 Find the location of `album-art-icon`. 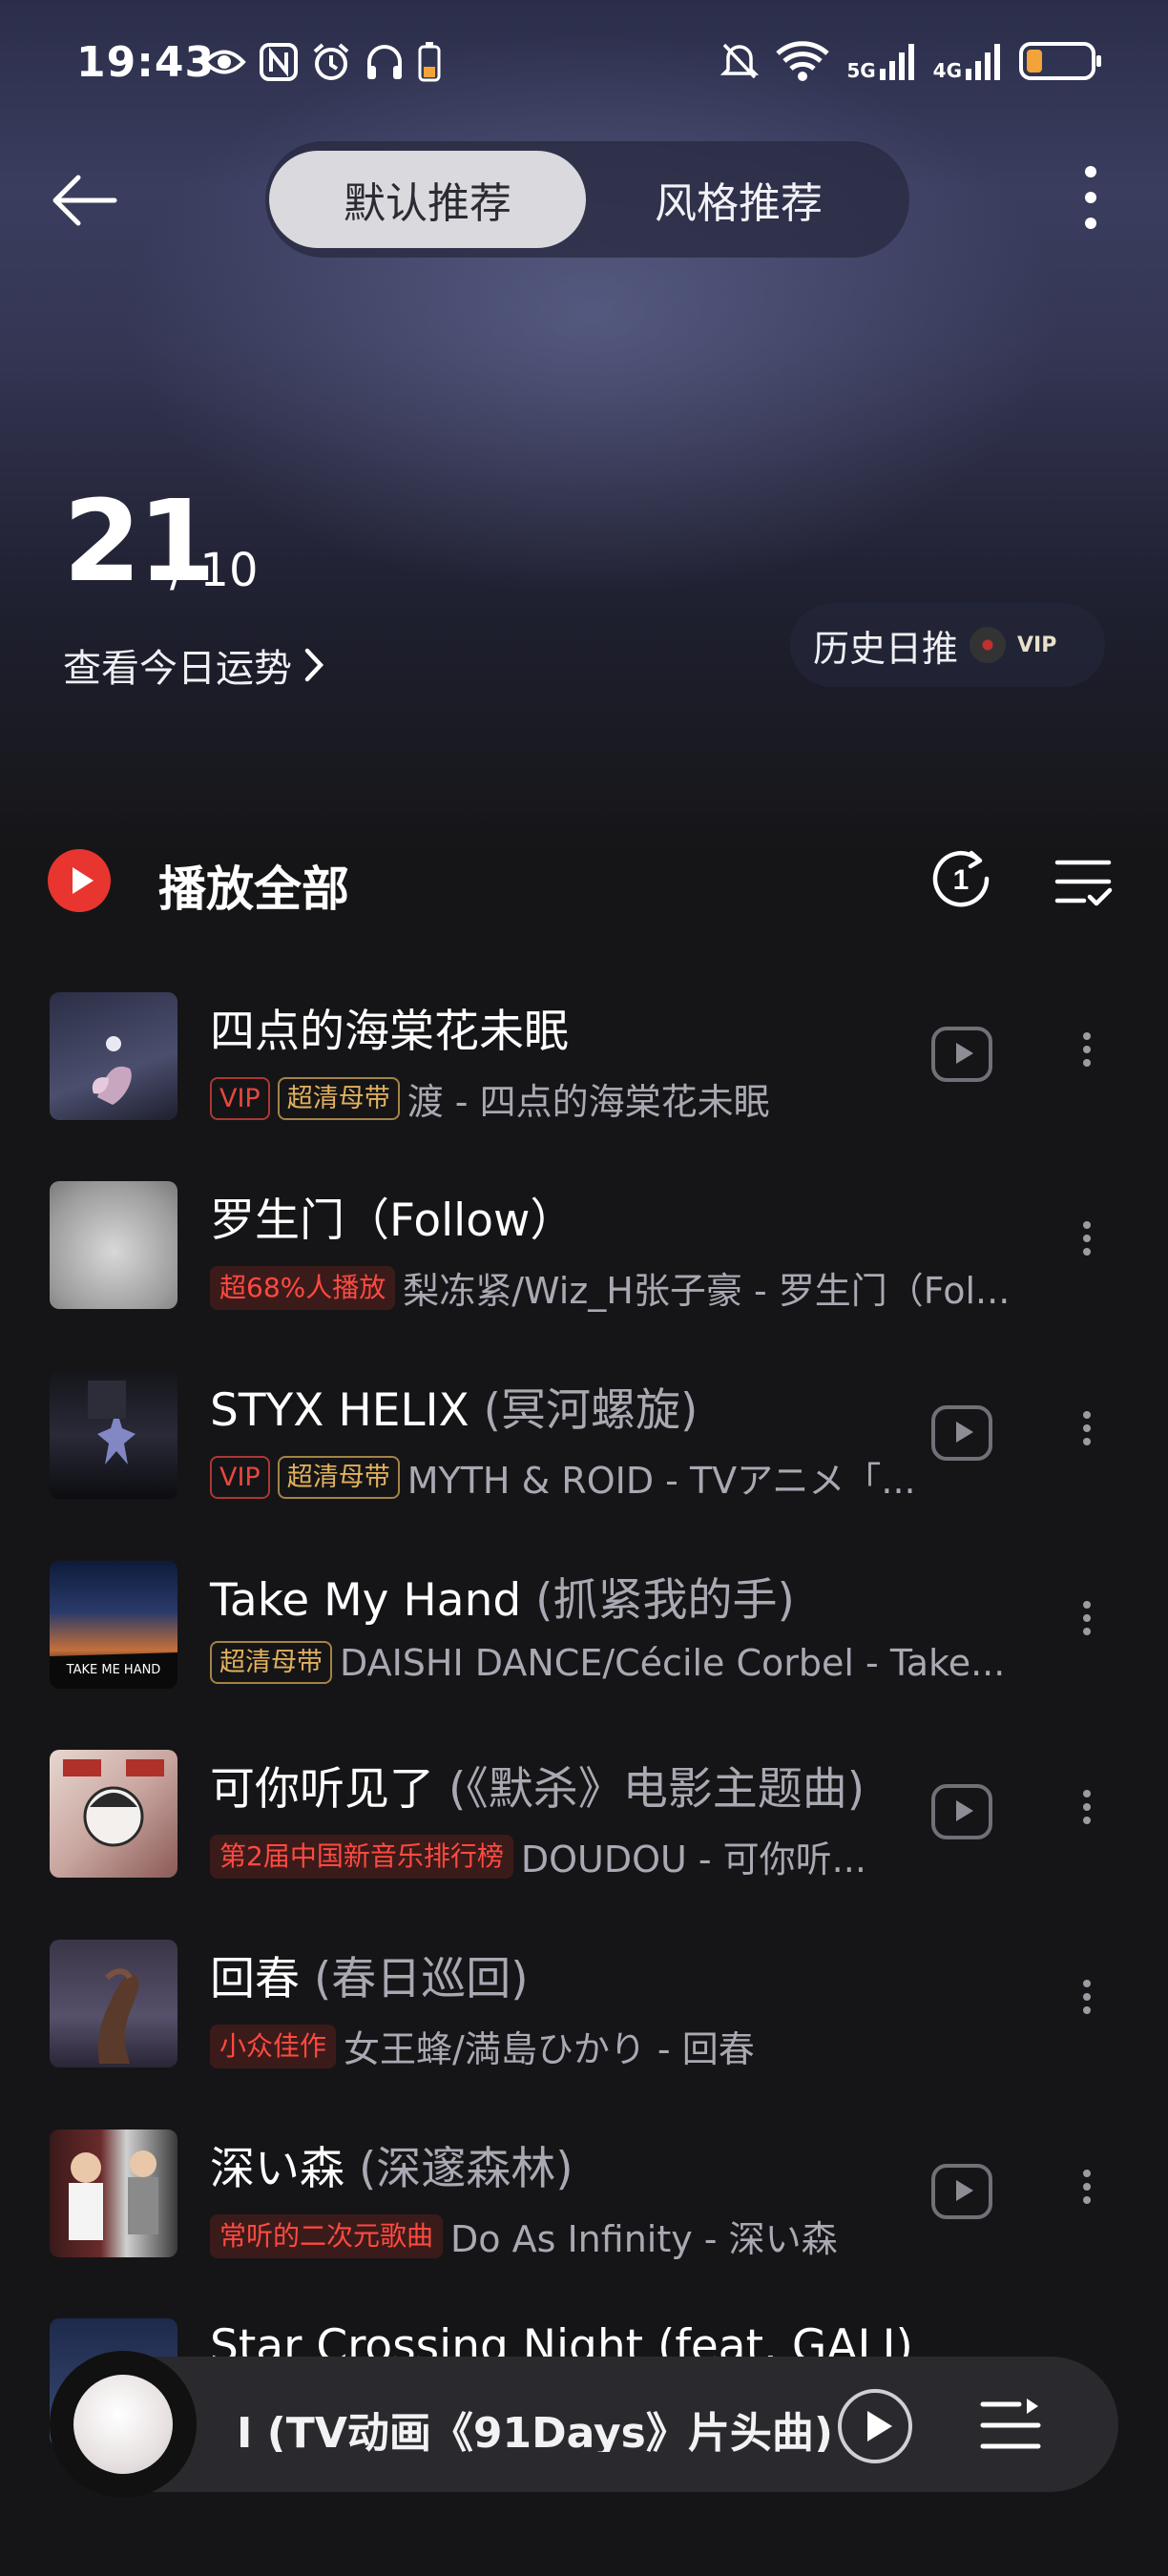

album-art-icon is located at coordinates (123, 2424).